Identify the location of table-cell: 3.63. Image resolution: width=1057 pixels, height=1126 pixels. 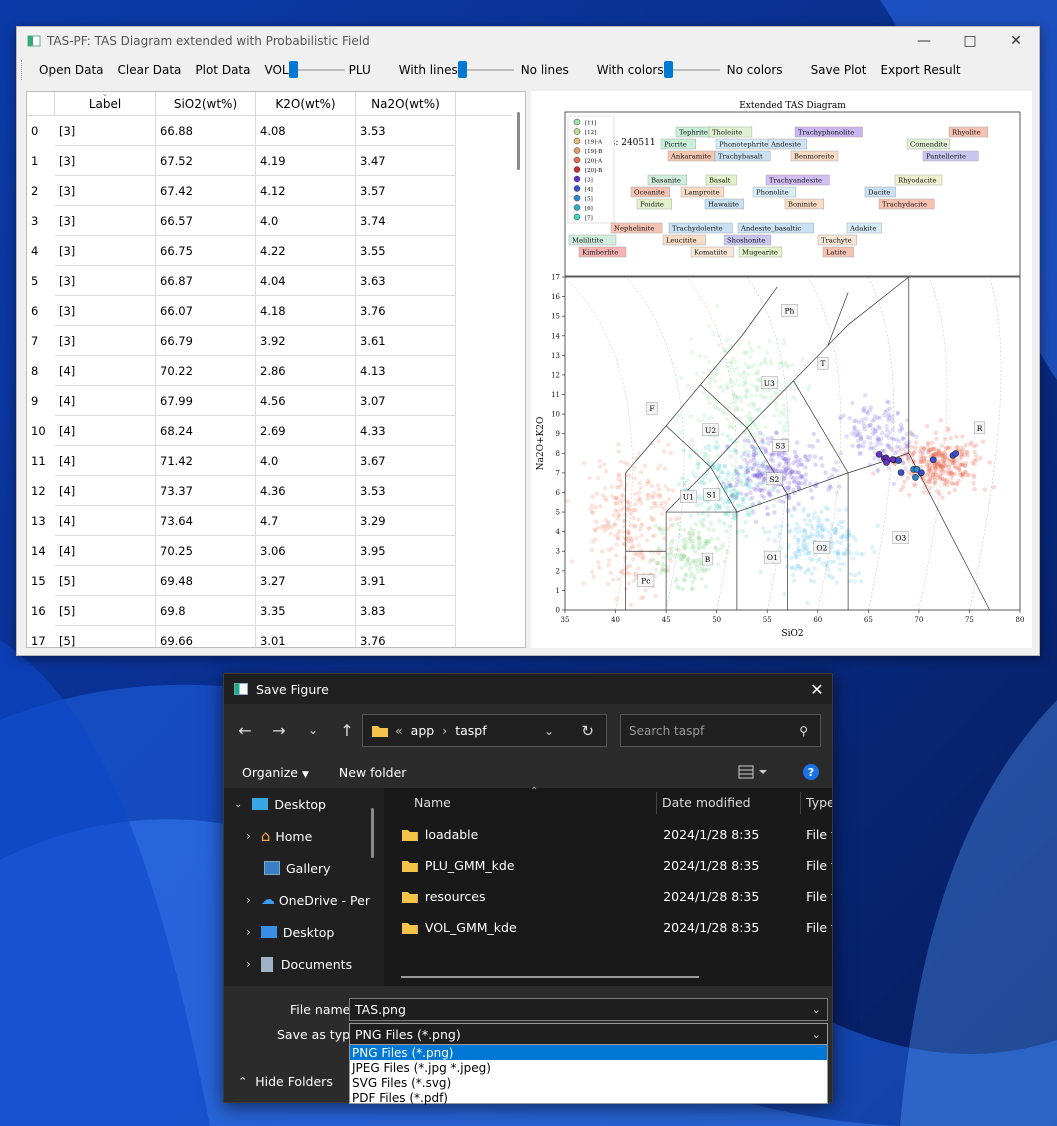
(406, 281).